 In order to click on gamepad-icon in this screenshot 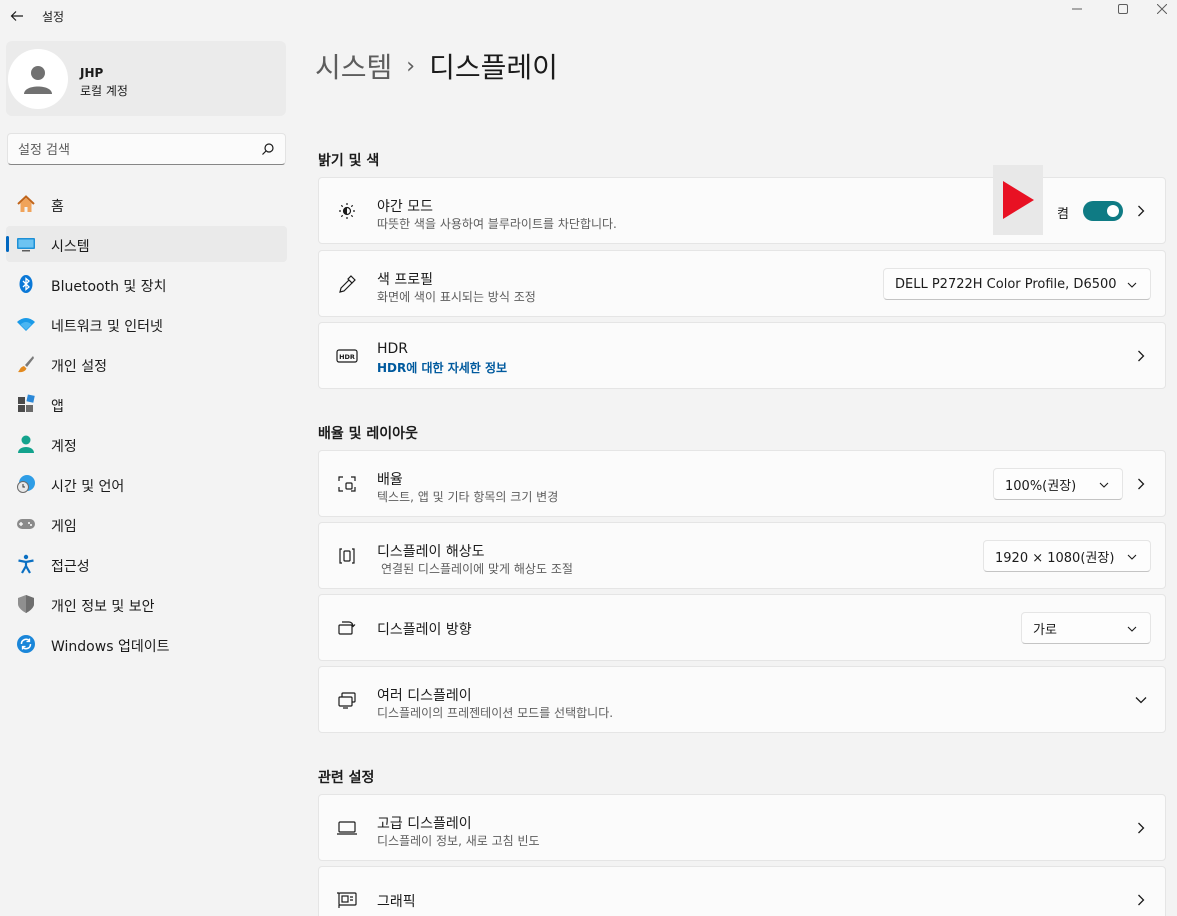, I will do `click(26, 524)`.